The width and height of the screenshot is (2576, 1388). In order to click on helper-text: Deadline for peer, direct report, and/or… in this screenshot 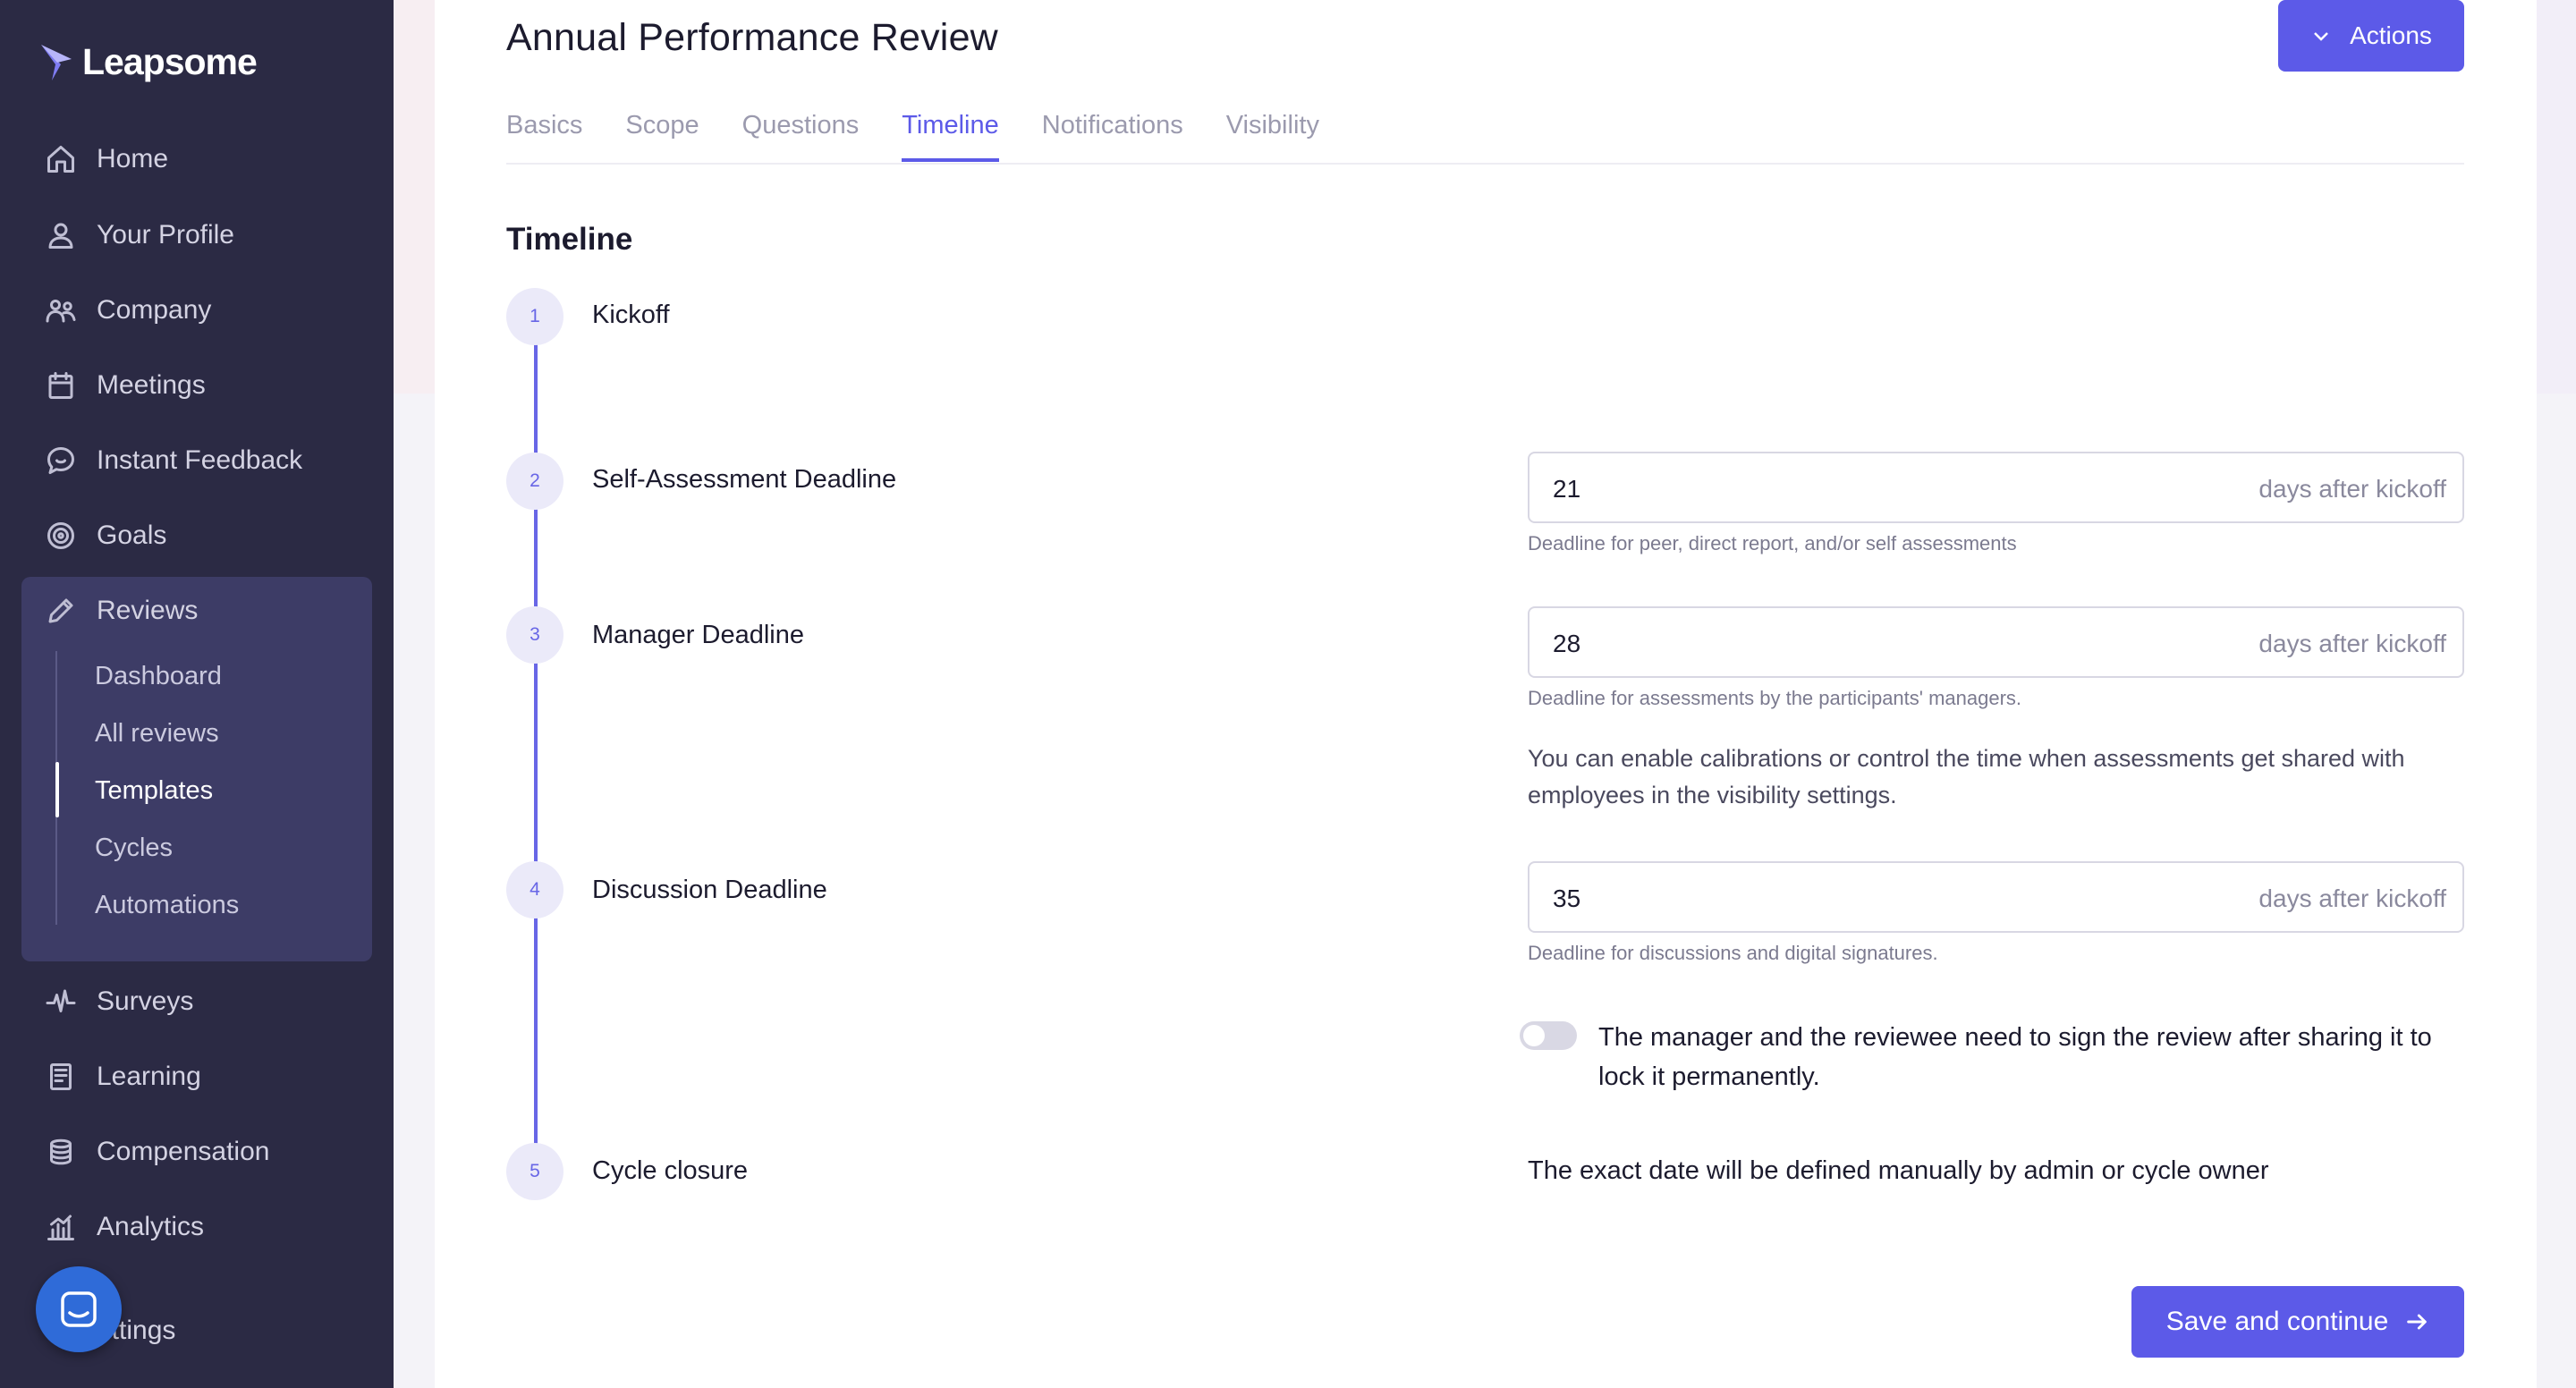, I will do `click(1772, 543)`.